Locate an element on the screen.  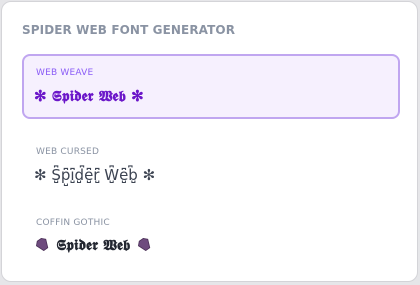
option-preview: 𝕾𝖕𝖎𝖉𝖊𝖗 𝖂𝖊𝖇 is located at coordinates (93, 245).